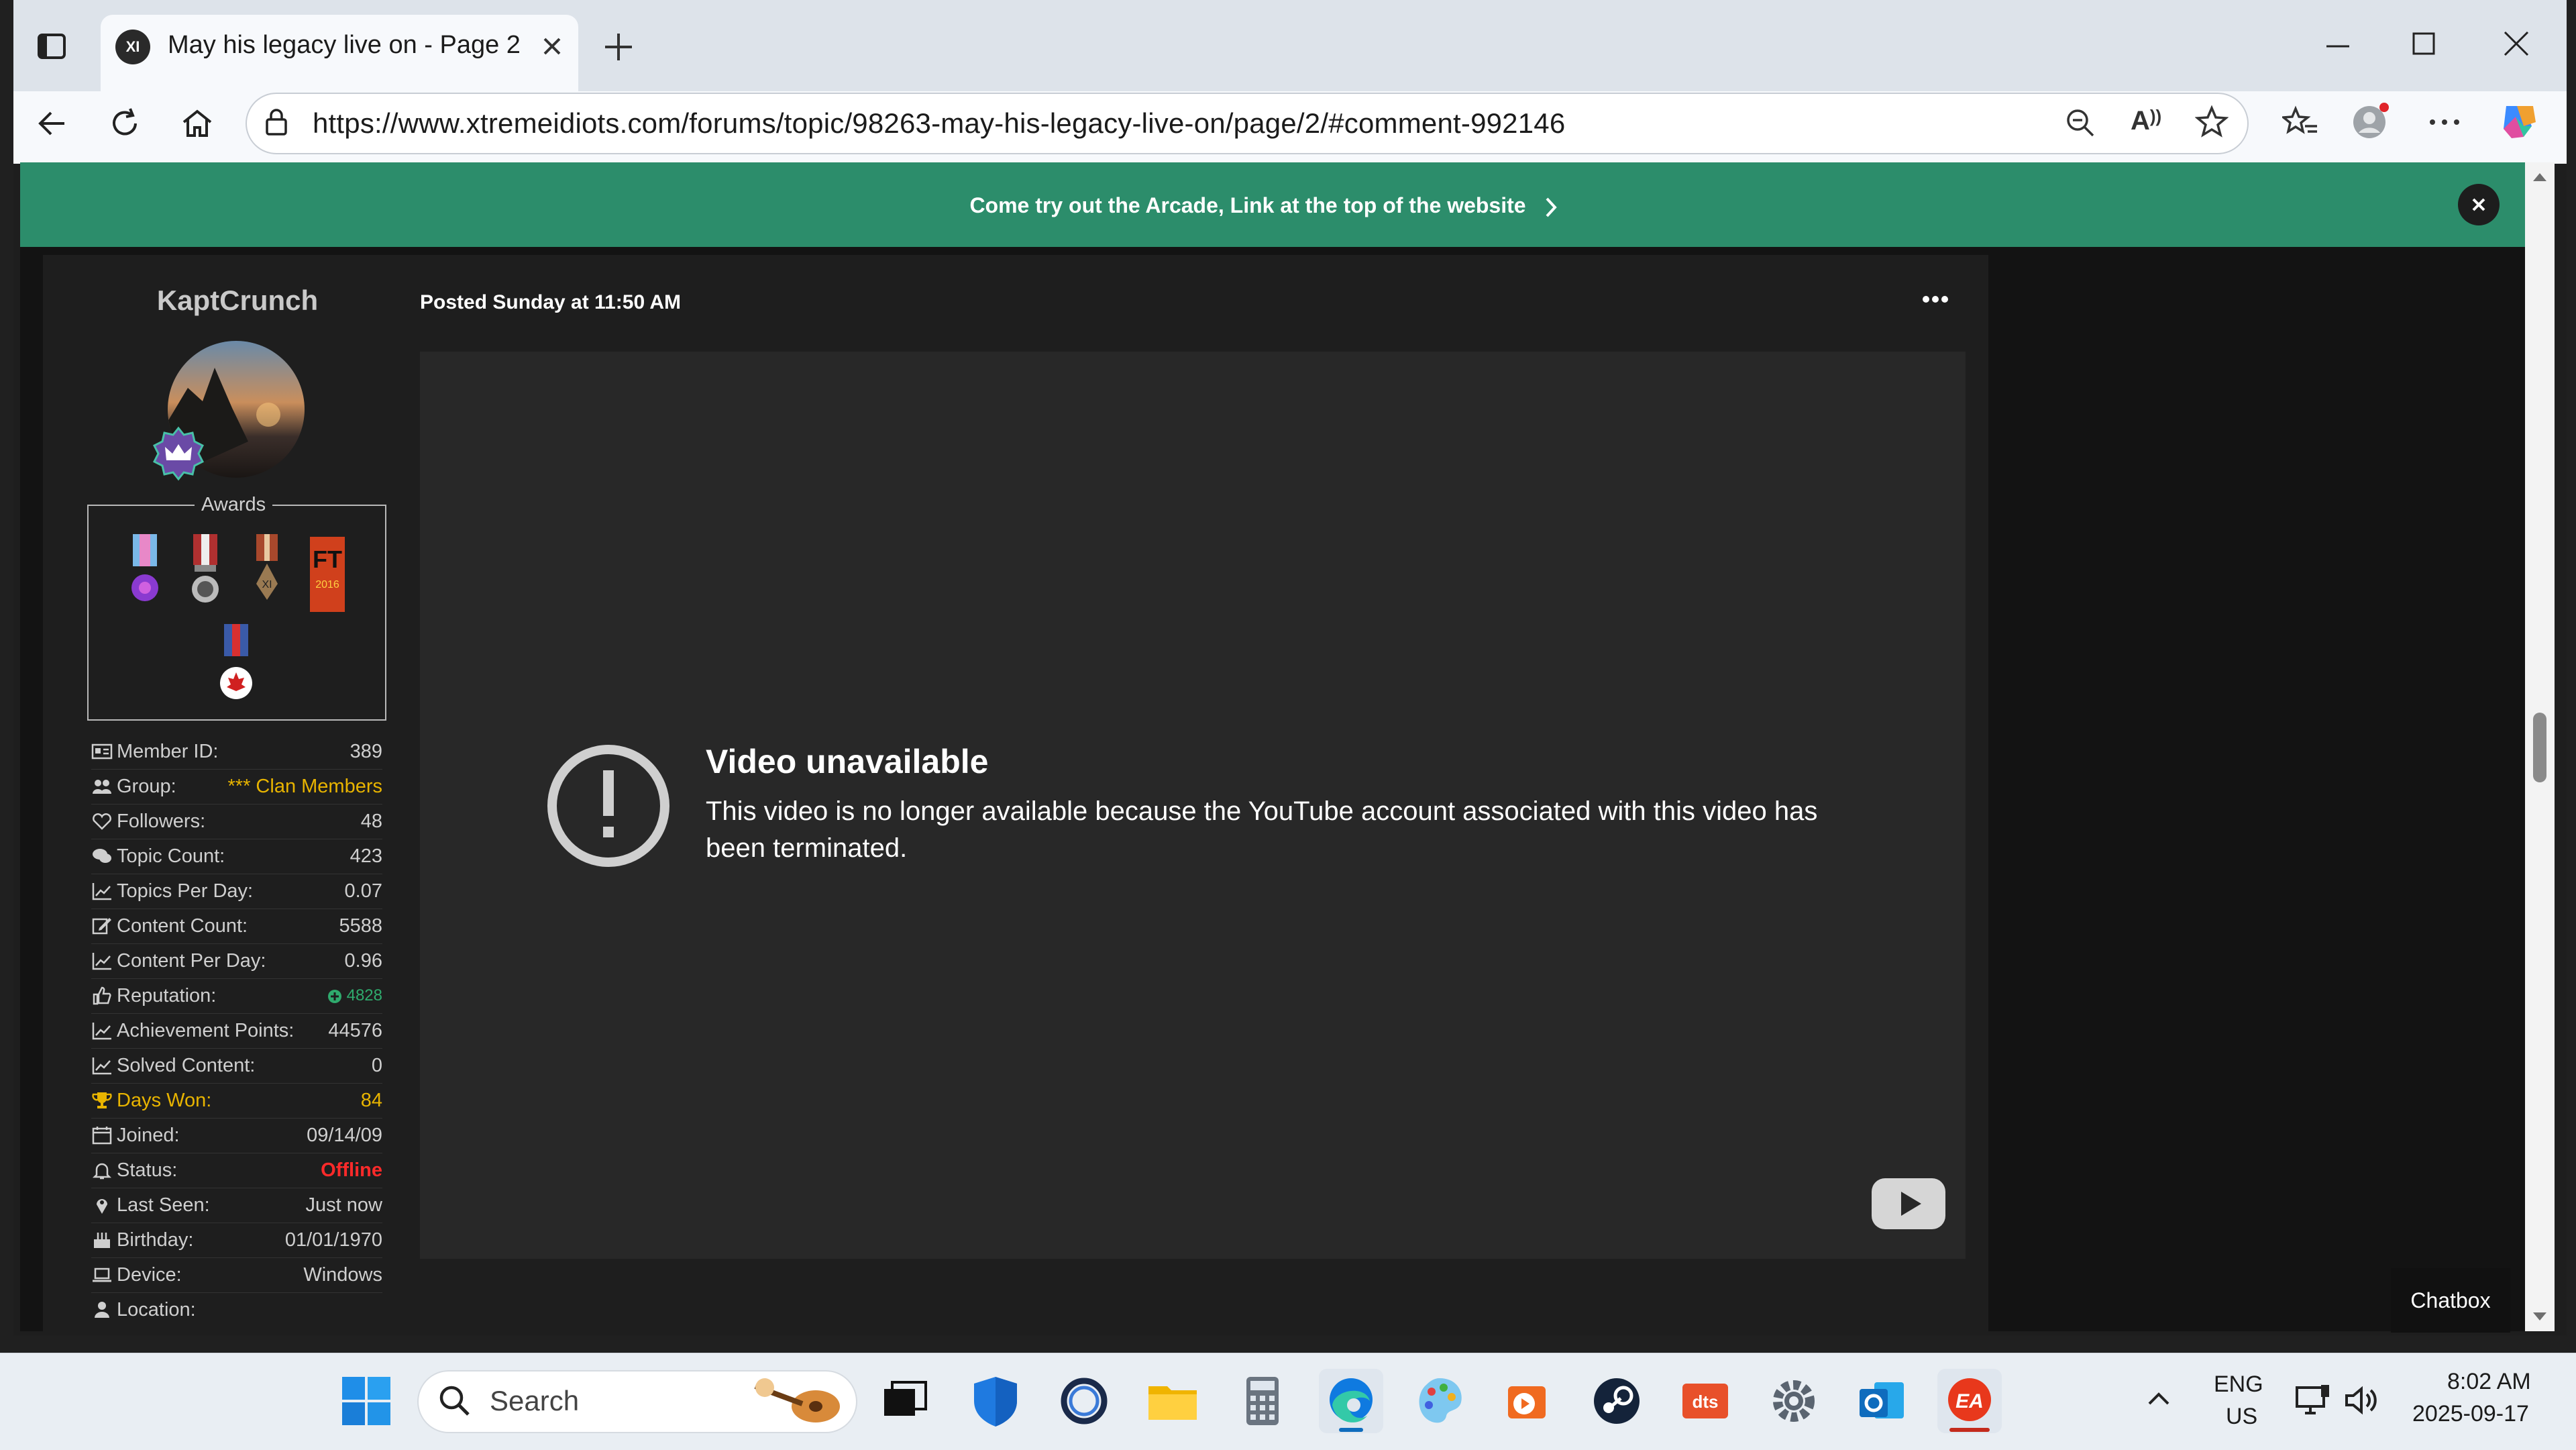  I want to click on bell-icon, so click(102, 1171).